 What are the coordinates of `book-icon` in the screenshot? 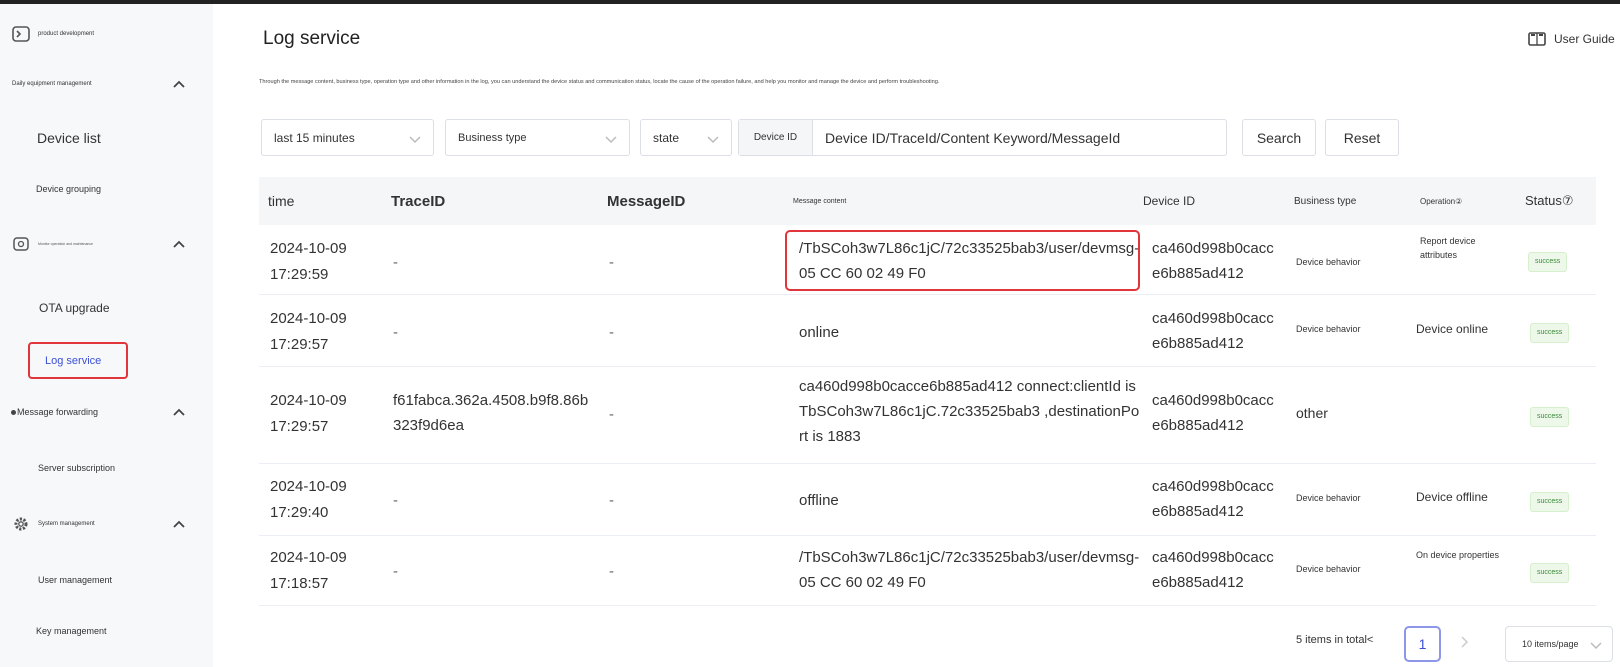 It's located at (1537, 39).